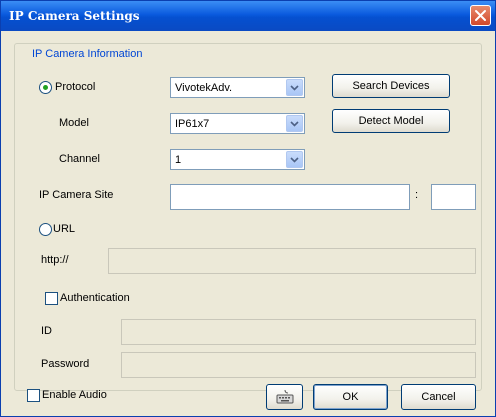 This screenshot has height=417, width=496. What do you see at coordinates (237, 159) in the screenshot?
I see `channel-select: 1` at bounding box center [237, 159].